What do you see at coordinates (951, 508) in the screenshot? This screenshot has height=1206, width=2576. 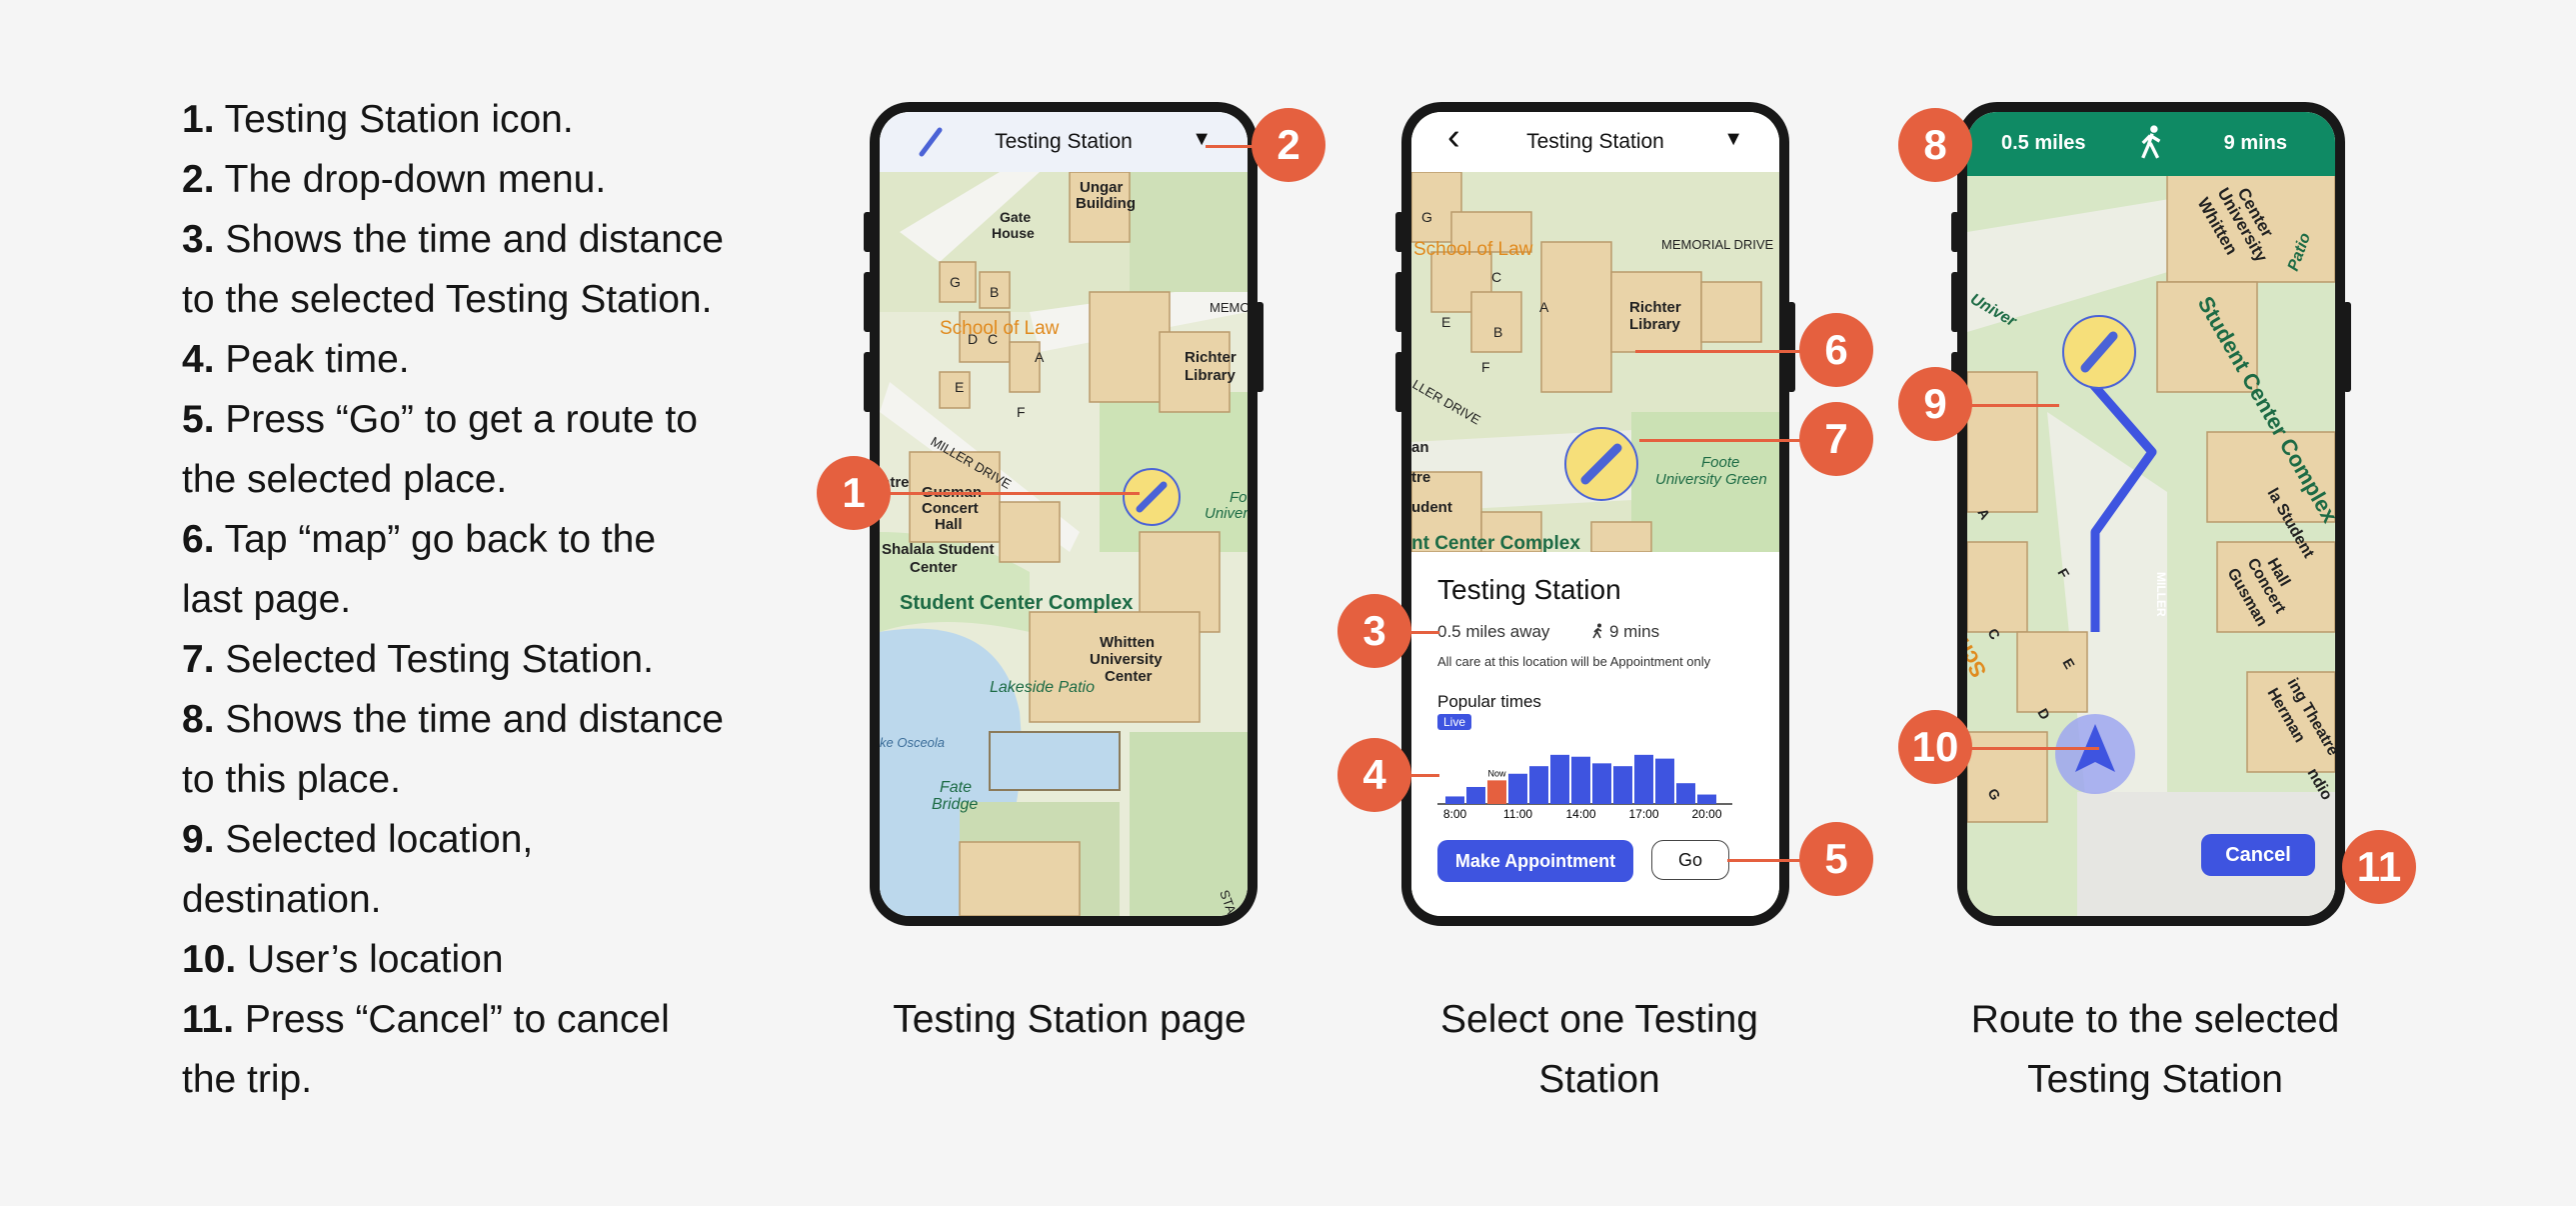 I see `svg-text: Concert` at bounding box center [951, 508].